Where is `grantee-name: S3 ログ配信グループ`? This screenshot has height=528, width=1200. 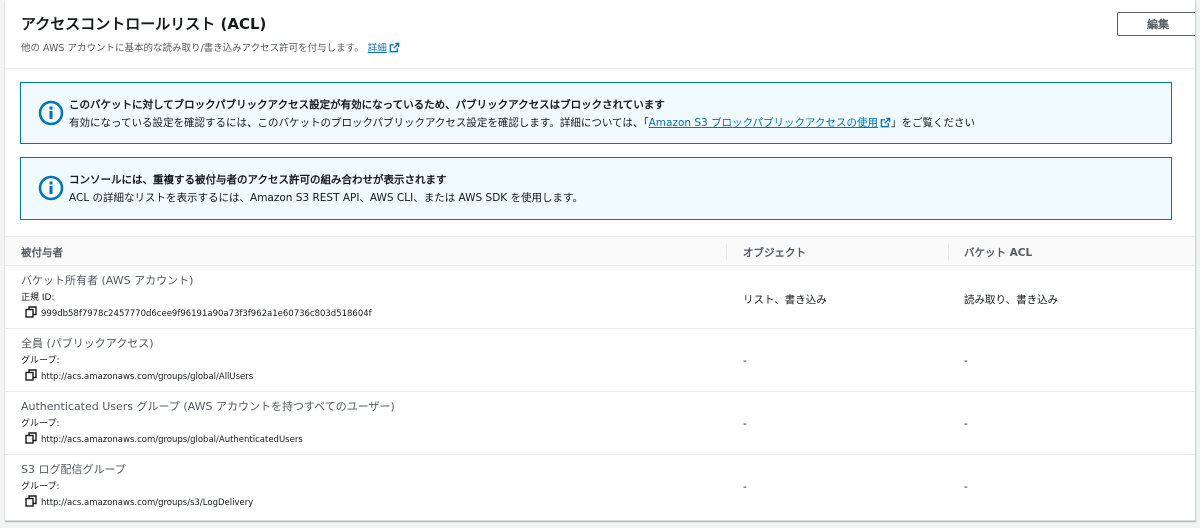
grantee-name: S3 ログ配信グループ is located at coordinates (73, 469).